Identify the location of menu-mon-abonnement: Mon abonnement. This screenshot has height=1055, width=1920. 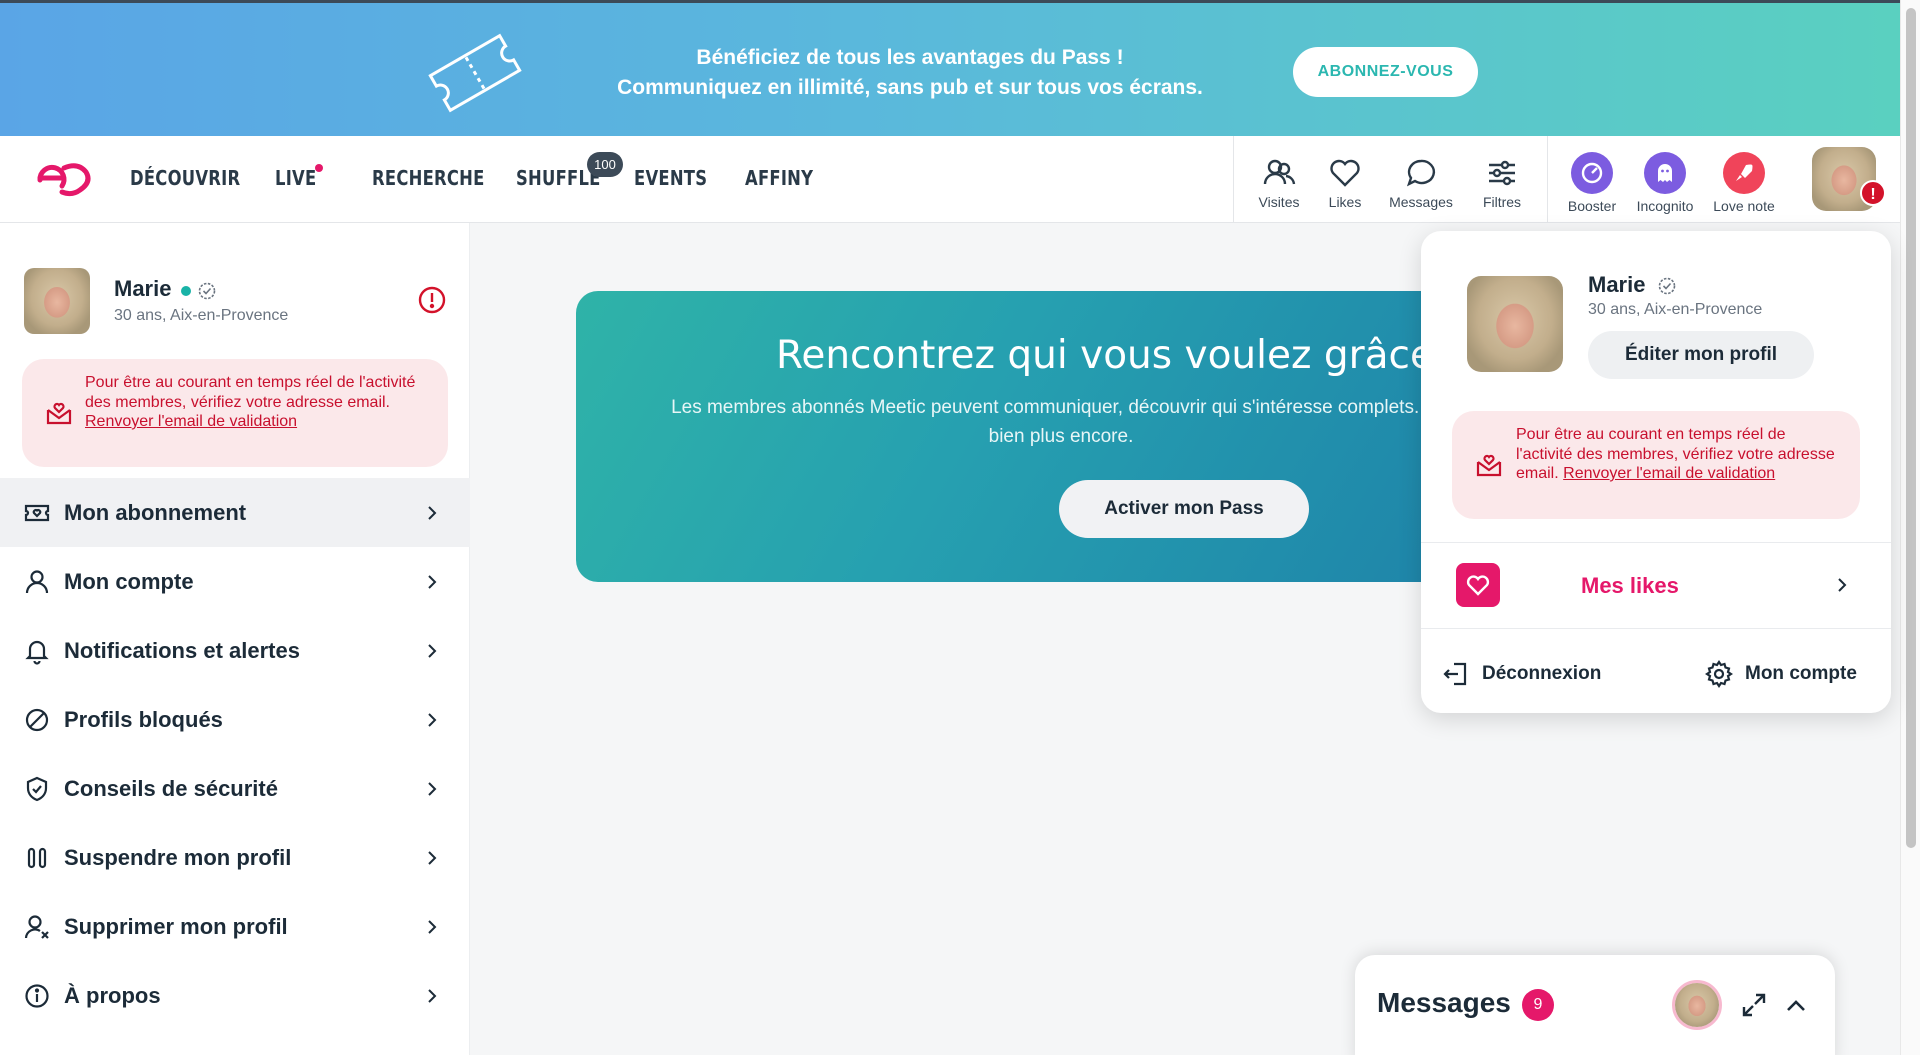
(235, 512).